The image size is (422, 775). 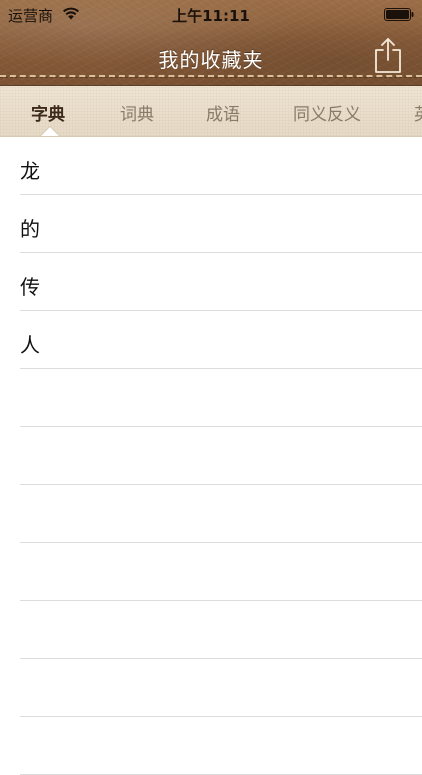 I want to click on list-item: 人, so click(x=211, y=340).